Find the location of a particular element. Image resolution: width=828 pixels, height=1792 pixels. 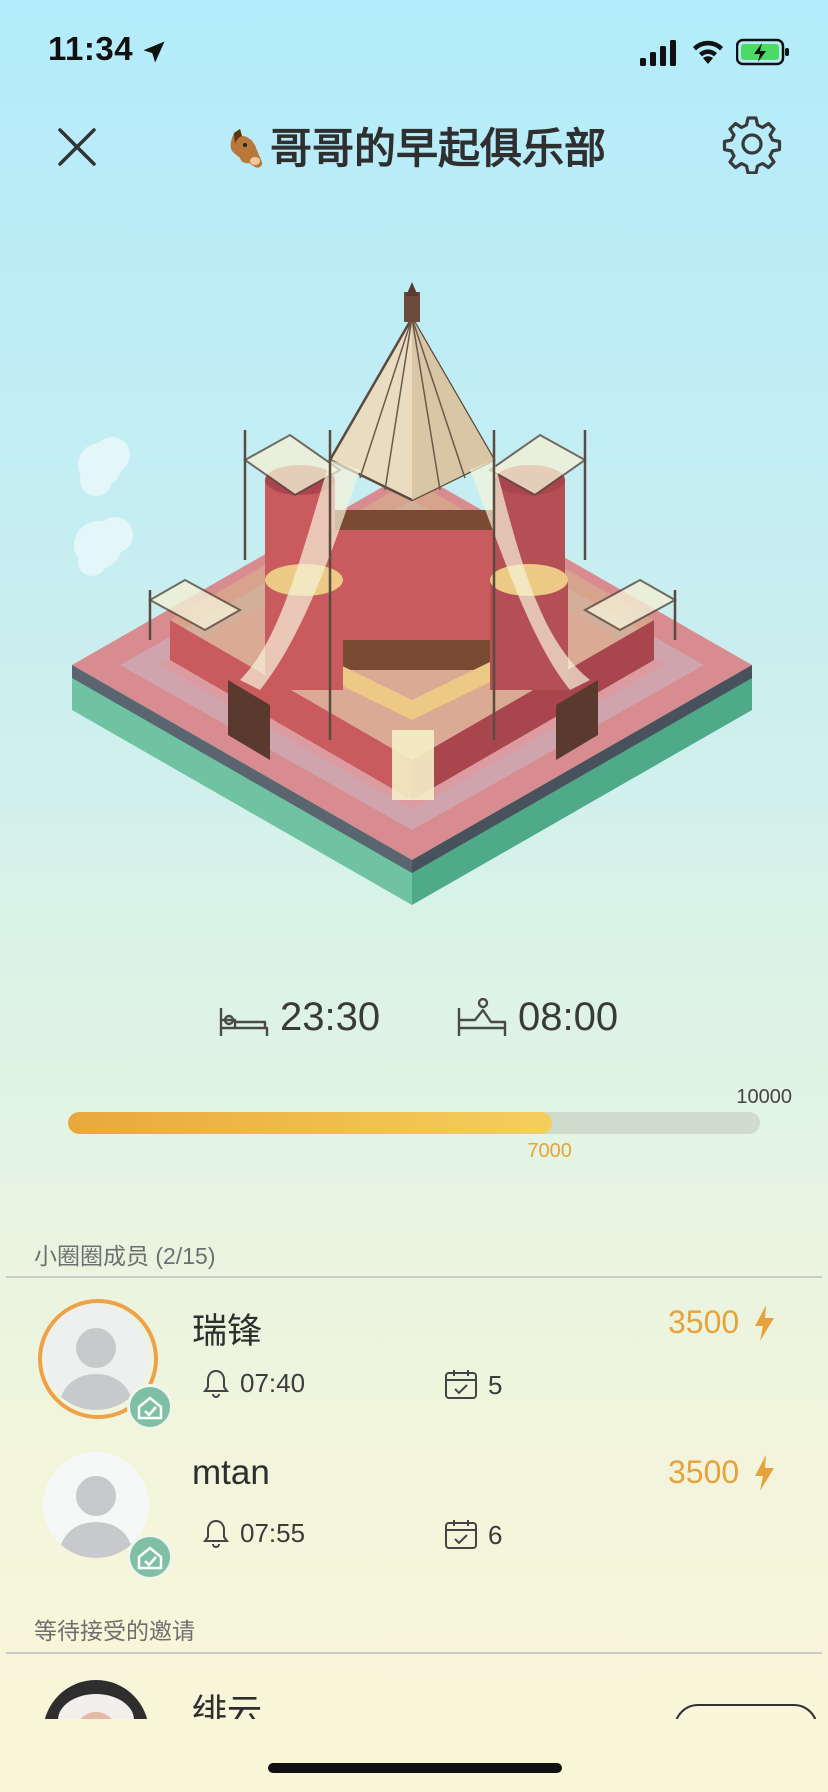

progress-bar is located at coordinates (414, 1123).